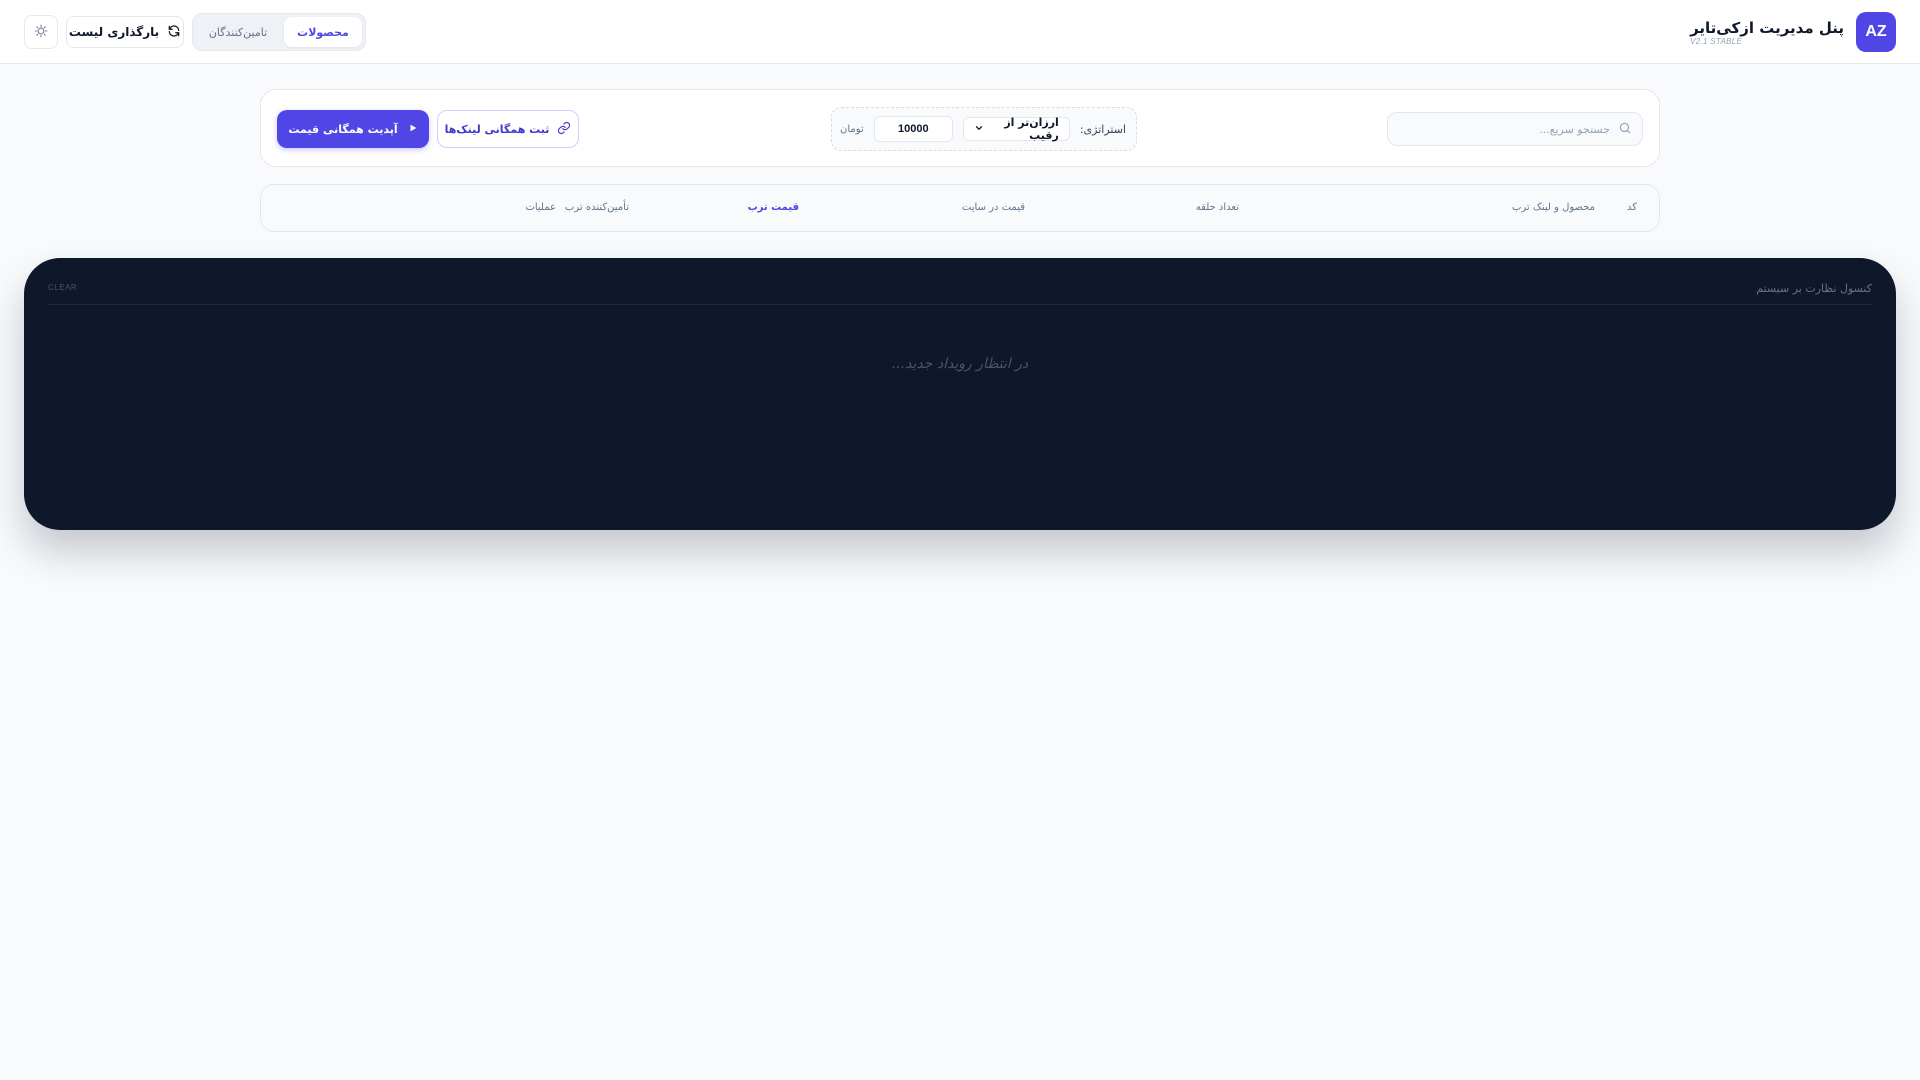 Image resolution: width=1920 pixels, height=1080 pixels. Describe the element at coordinates (979, 129) in the screenshot. I see `chevron-down-icon` at that location.